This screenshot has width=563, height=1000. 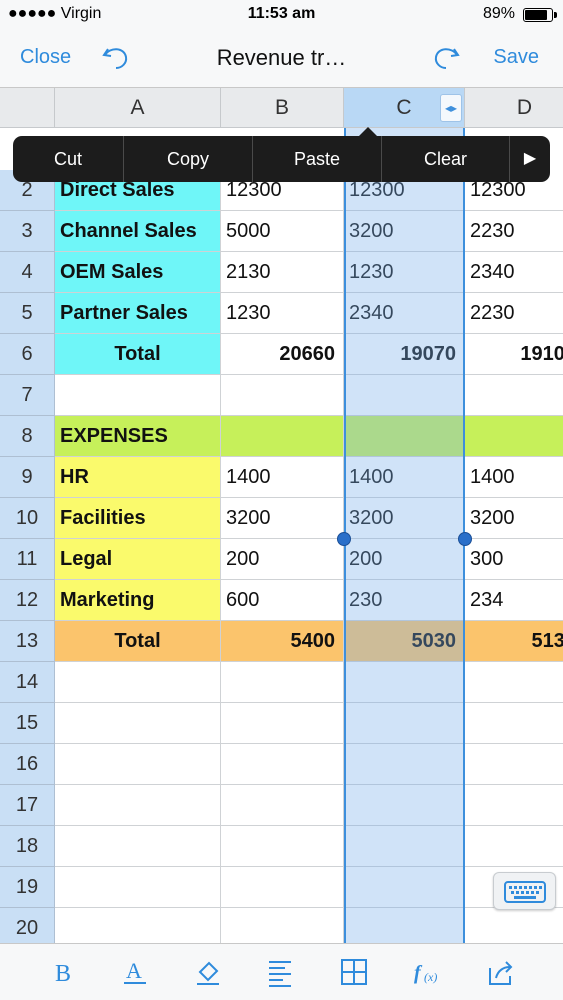 What do you see at coordinates (135, 972) in the screenshot?
I see `font-color-icon: A` at bounding box center [135, 972].